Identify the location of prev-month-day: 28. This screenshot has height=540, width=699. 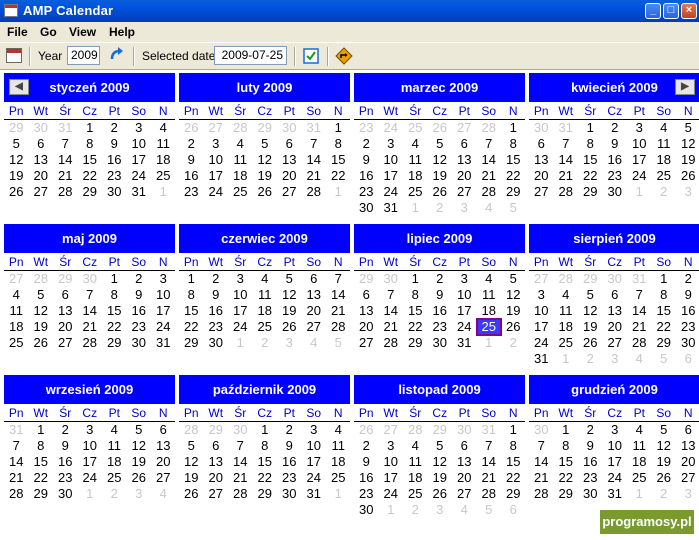
(566, 279).